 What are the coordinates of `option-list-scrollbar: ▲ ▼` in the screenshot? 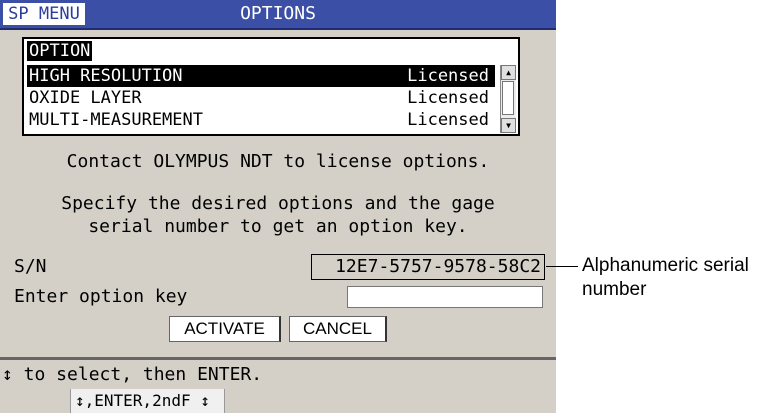 It's located at (508, 99).